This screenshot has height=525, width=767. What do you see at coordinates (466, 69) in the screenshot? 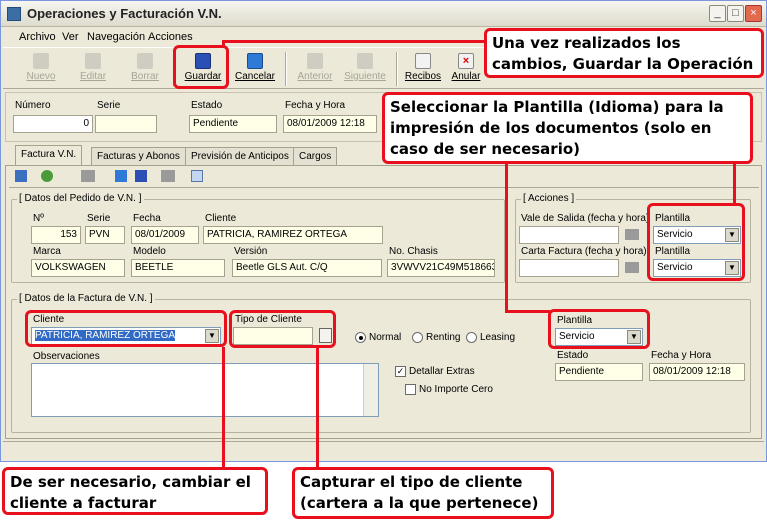
I see `void-button: × Anular` at bounding box center [466, 69].